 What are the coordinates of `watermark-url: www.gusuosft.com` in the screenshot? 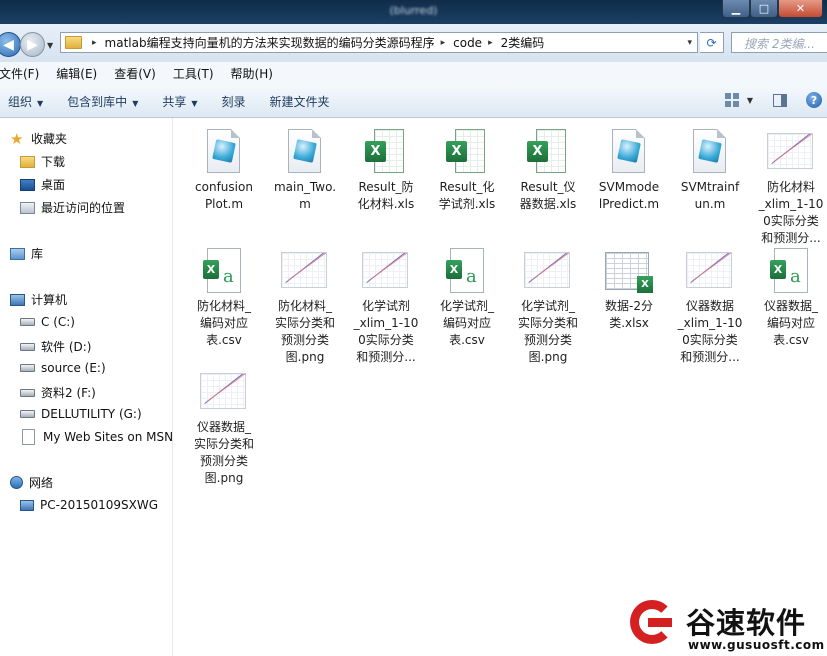 It's located at (756, 645).